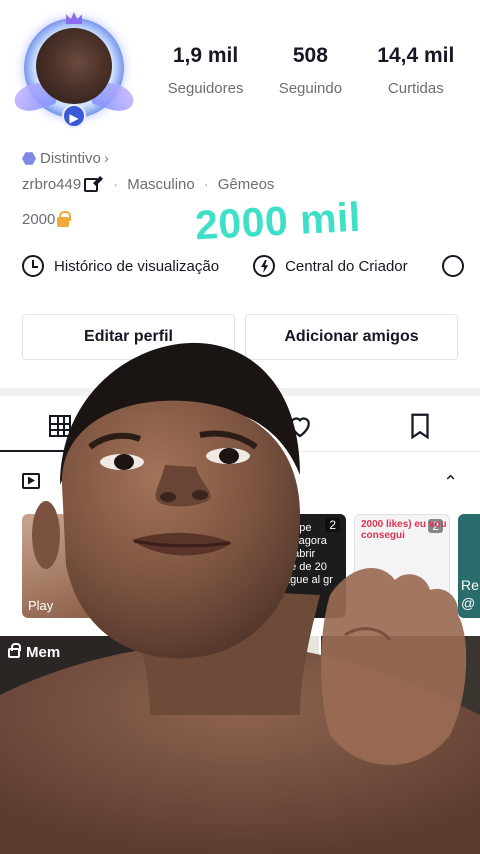  I want to click on section-divider, so click(240, 392).